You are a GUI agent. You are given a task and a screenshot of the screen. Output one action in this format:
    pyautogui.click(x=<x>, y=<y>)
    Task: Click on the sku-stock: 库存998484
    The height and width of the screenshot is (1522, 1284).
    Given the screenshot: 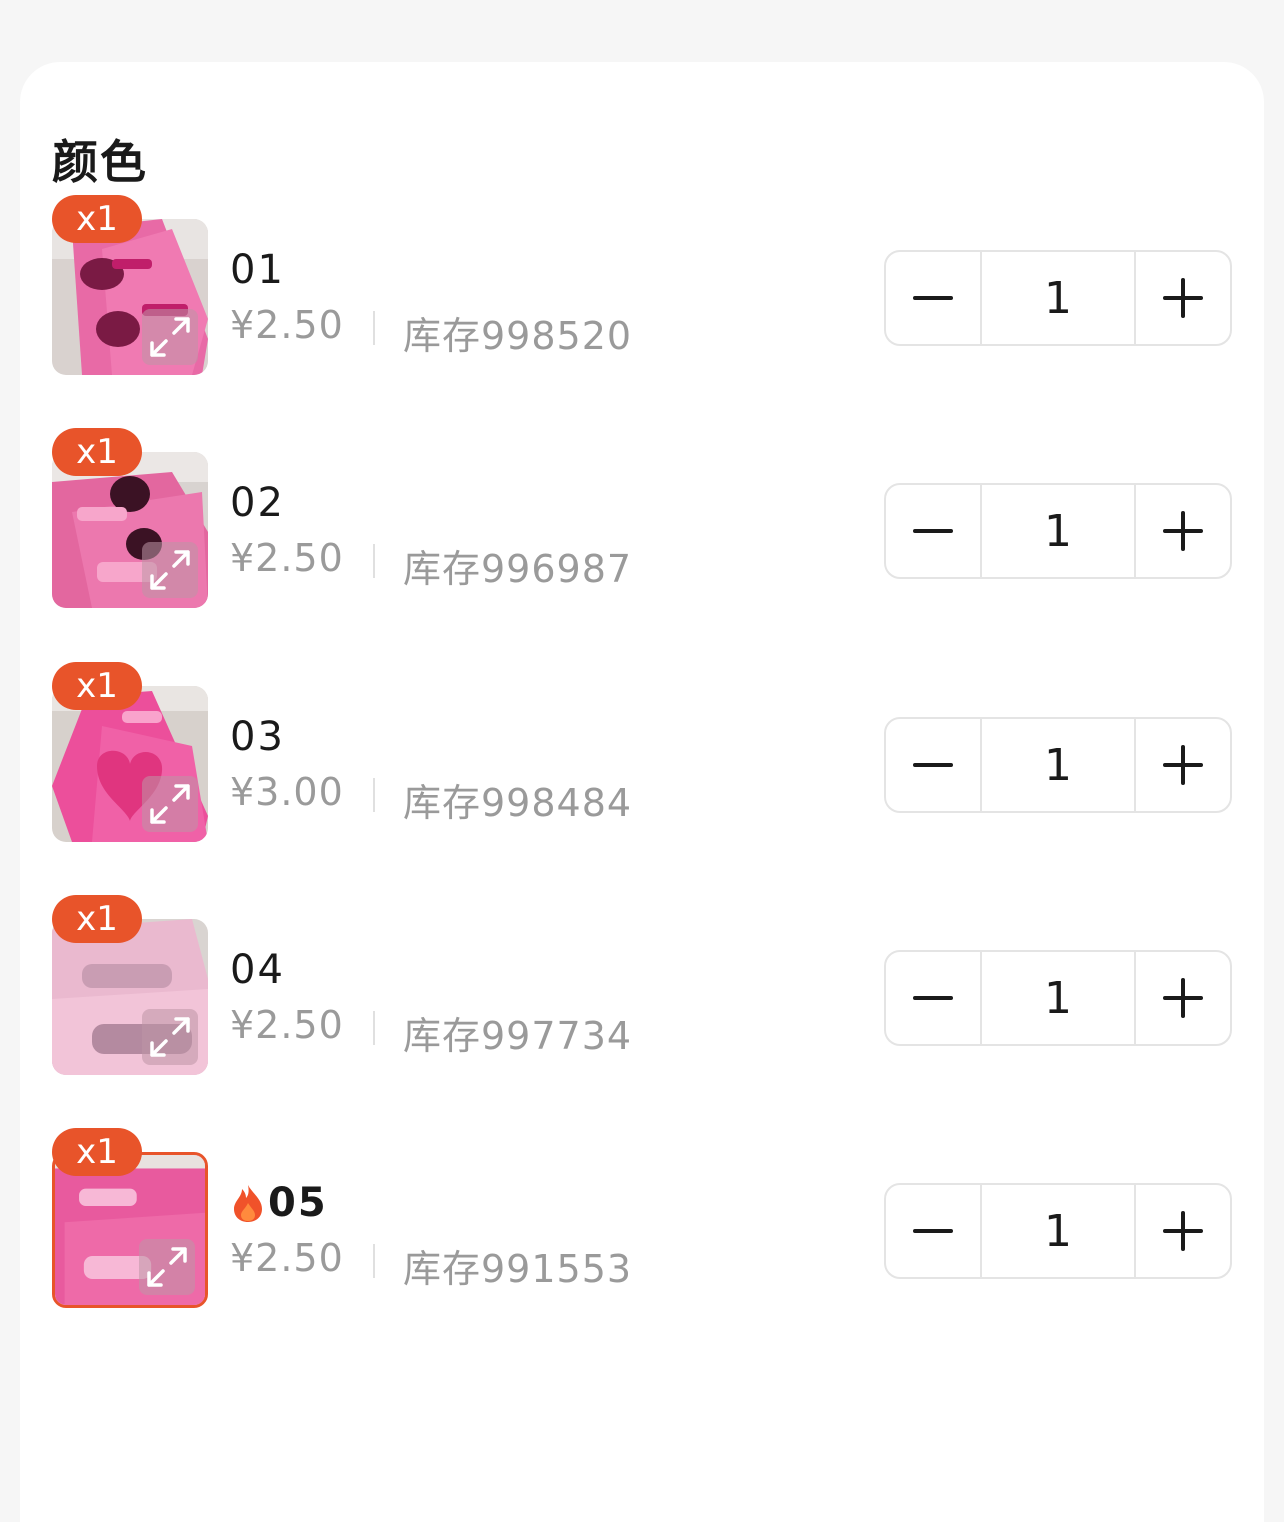 What is the action you would take?
    pyautogui.click(x=518, y=803)
    